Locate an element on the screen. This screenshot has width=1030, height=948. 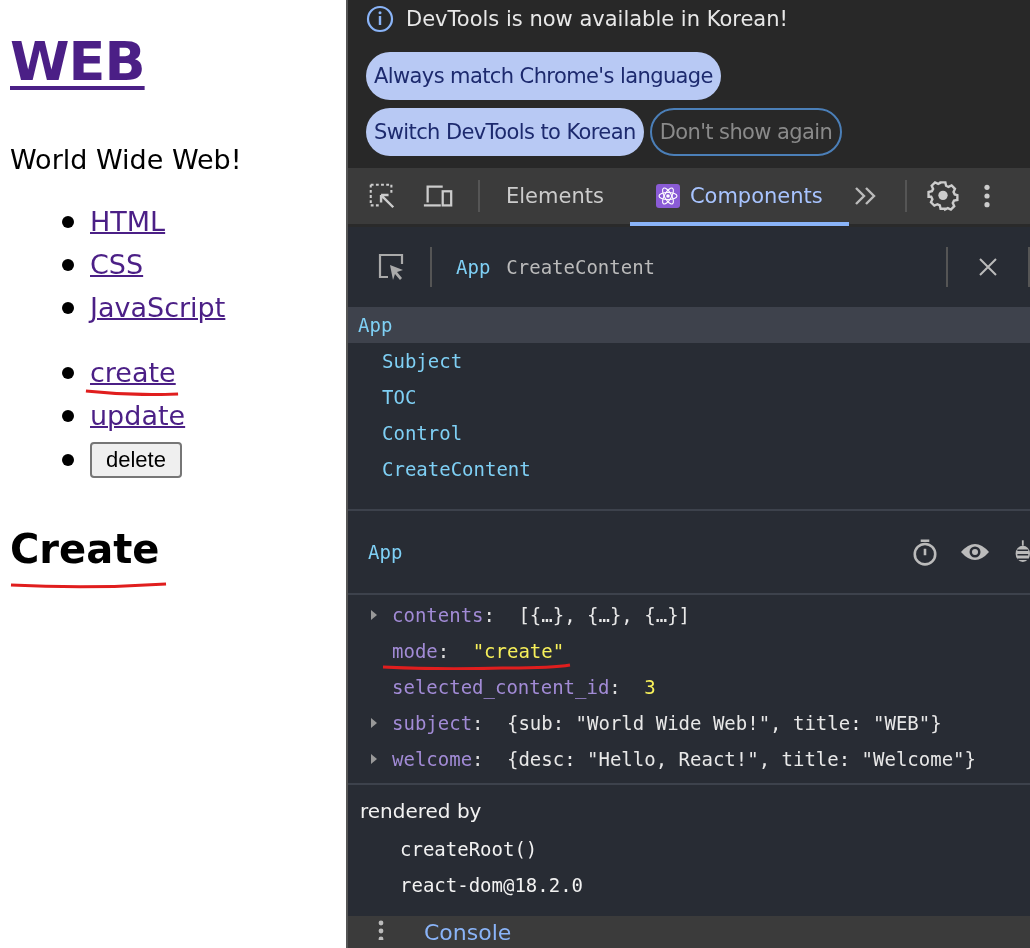
renderer-item: createRoot() is located at coordinates (469, 849).